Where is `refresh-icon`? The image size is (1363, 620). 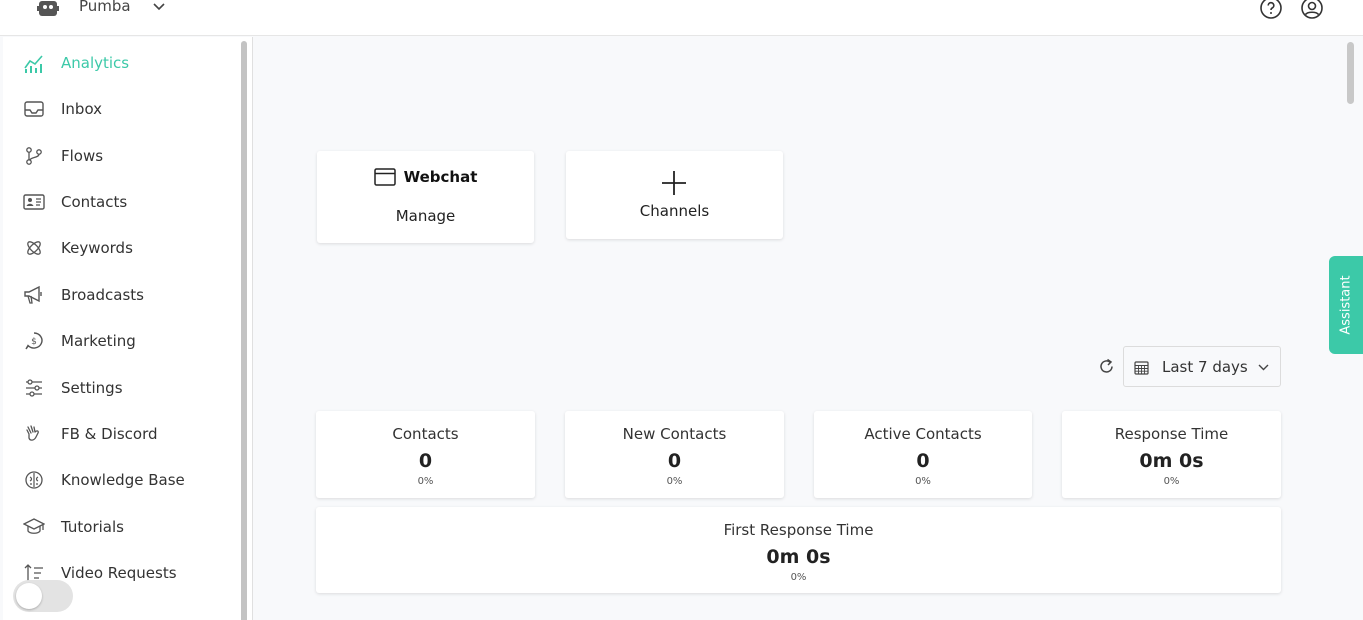
refresh-icon is located at coordinates (1106, 366).